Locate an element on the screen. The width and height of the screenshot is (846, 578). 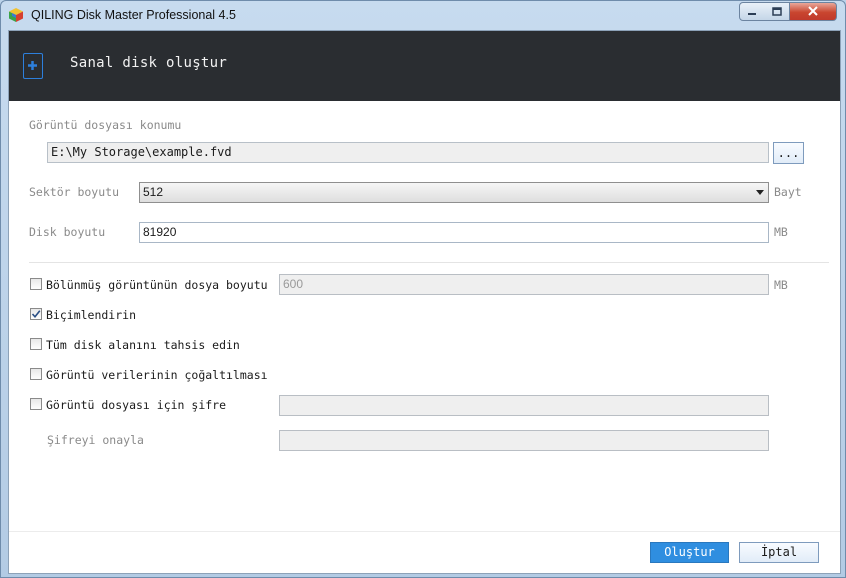
close-icon is located at coordinates (813, 12).